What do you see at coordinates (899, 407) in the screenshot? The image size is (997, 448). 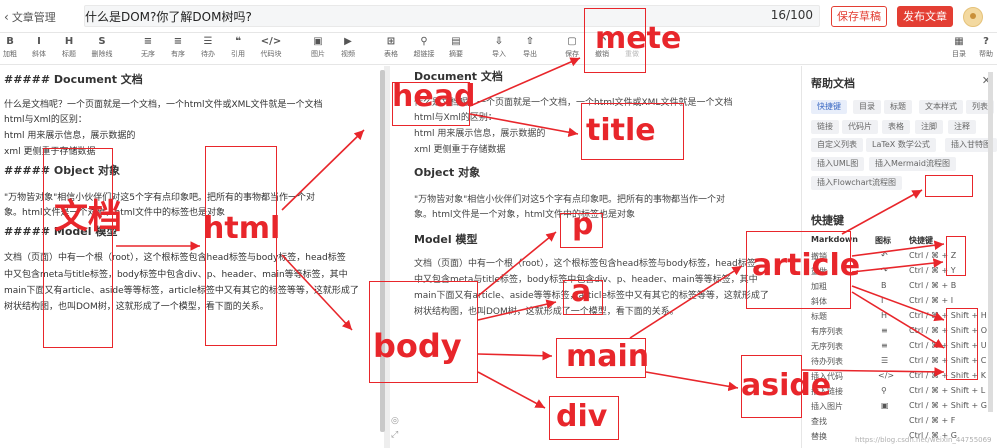 I see `shortcut-row: 插入图片 ▣ Ctrl / ⌘ + Shift + G` at bounding box center [899, 407].